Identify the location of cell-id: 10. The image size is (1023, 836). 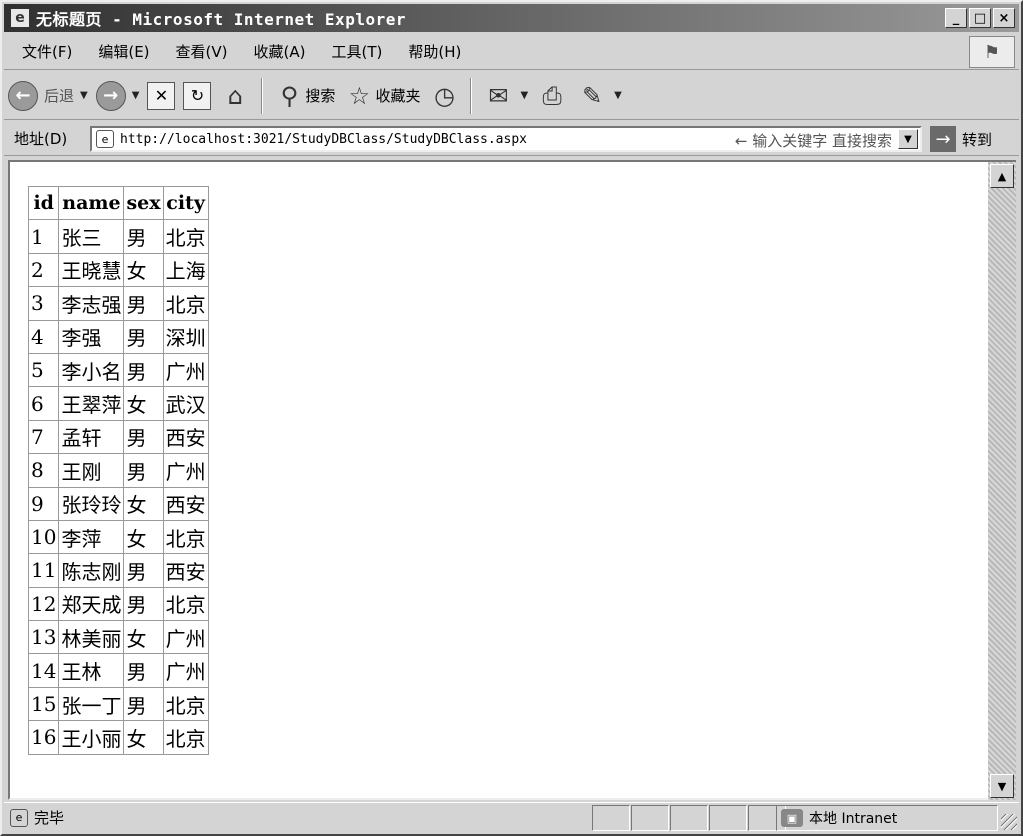
(43, 537).